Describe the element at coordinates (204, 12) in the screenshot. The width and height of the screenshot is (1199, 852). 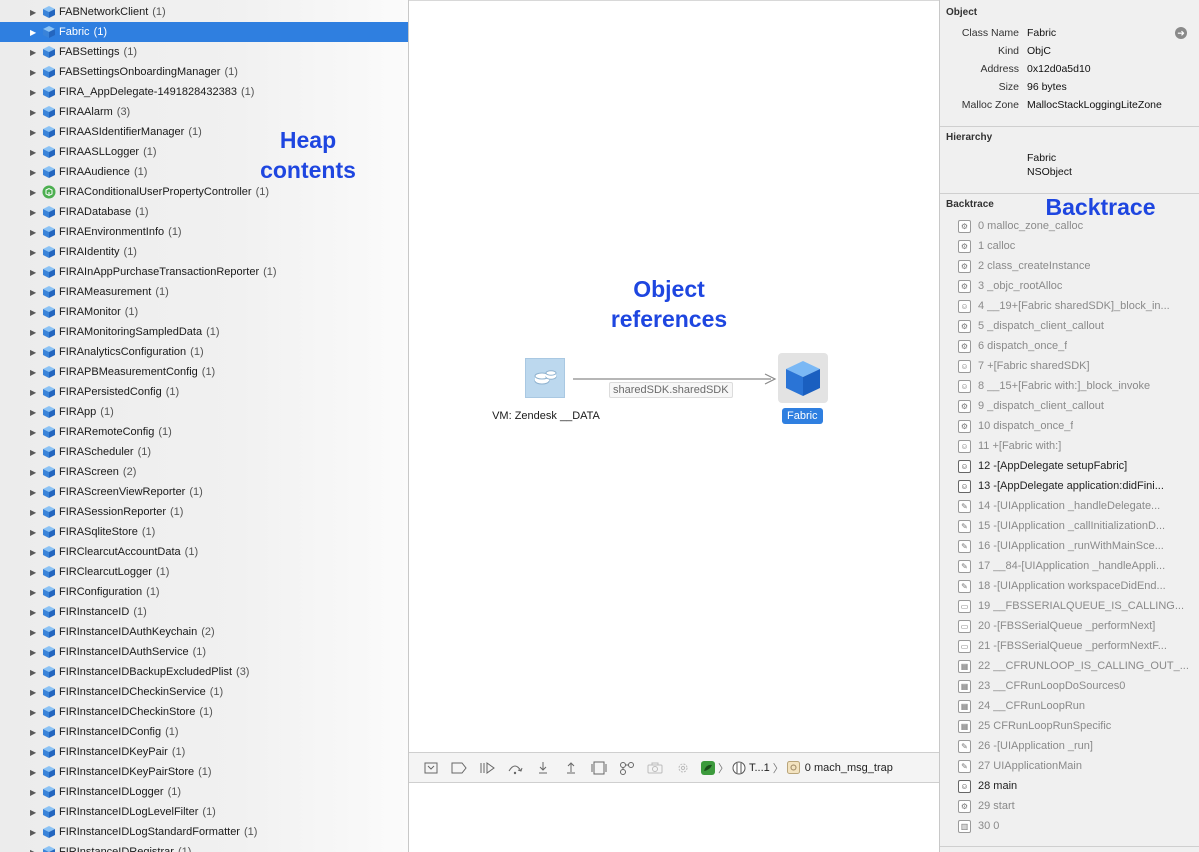
I see `heap-row: ▶ FABNetworkClient (1)` at that location.